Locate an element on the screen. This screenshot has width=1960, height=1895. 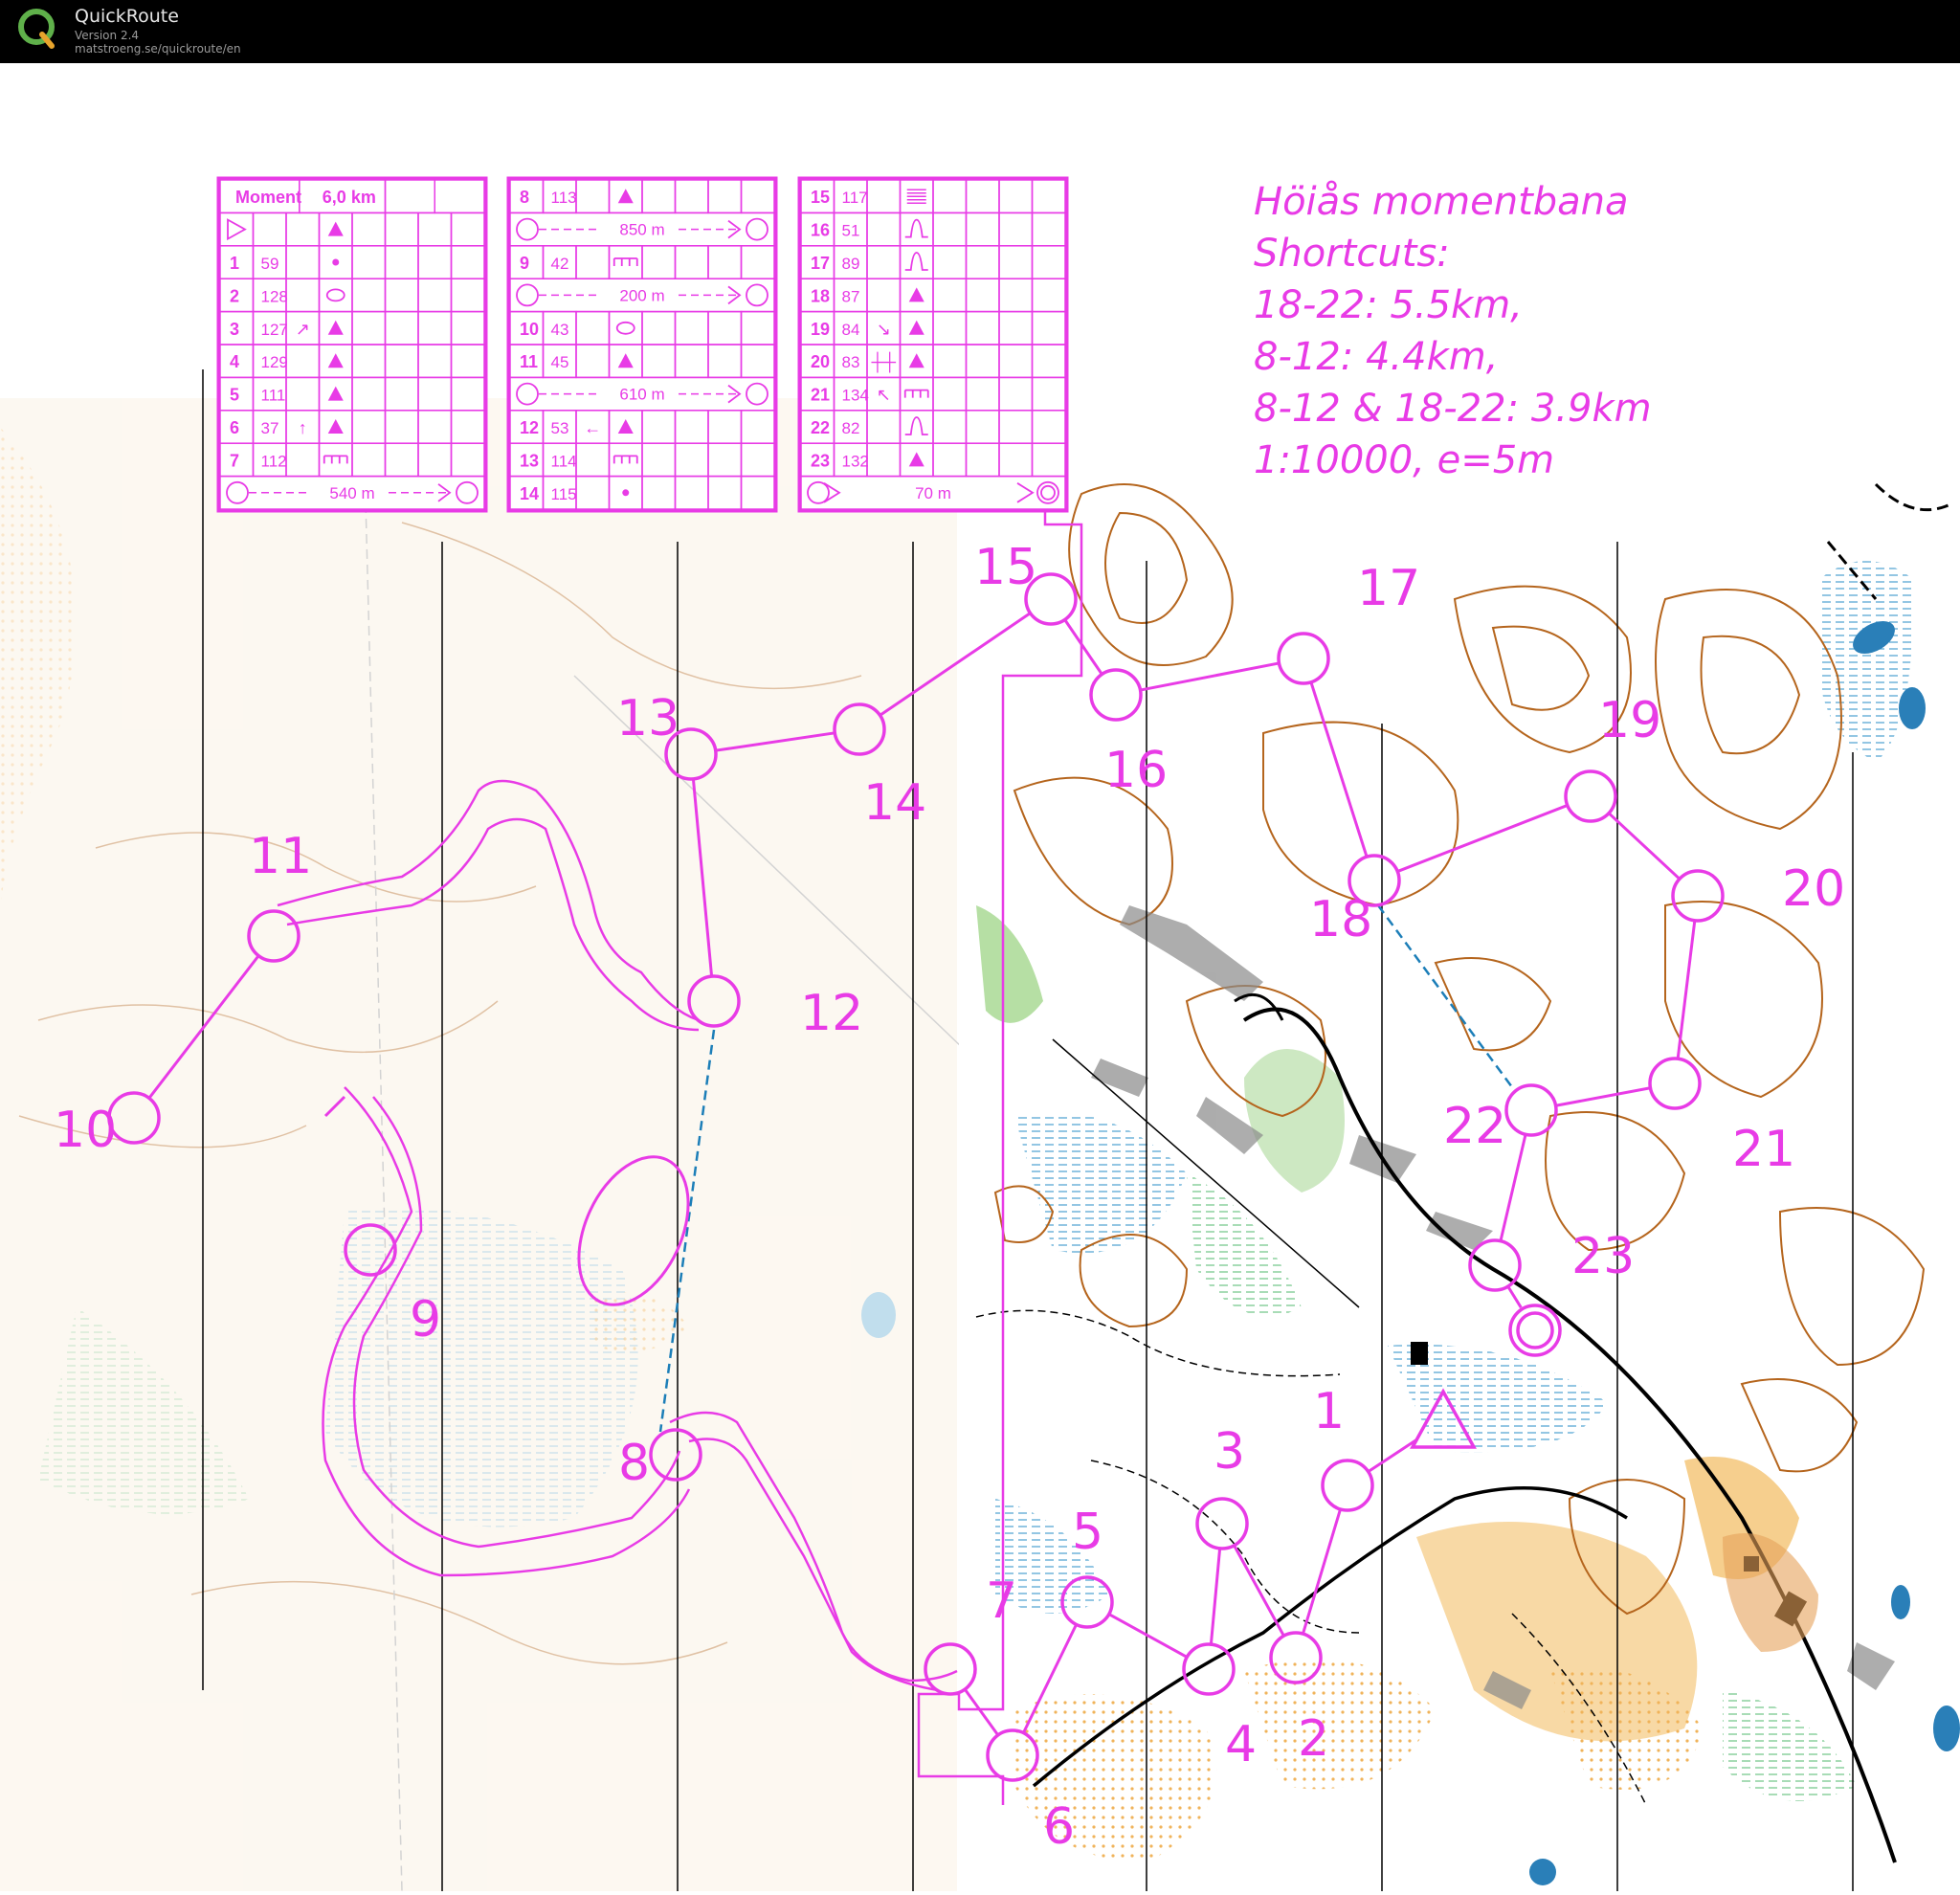
control-number: 23 is located at coordinates (1603, 1256).